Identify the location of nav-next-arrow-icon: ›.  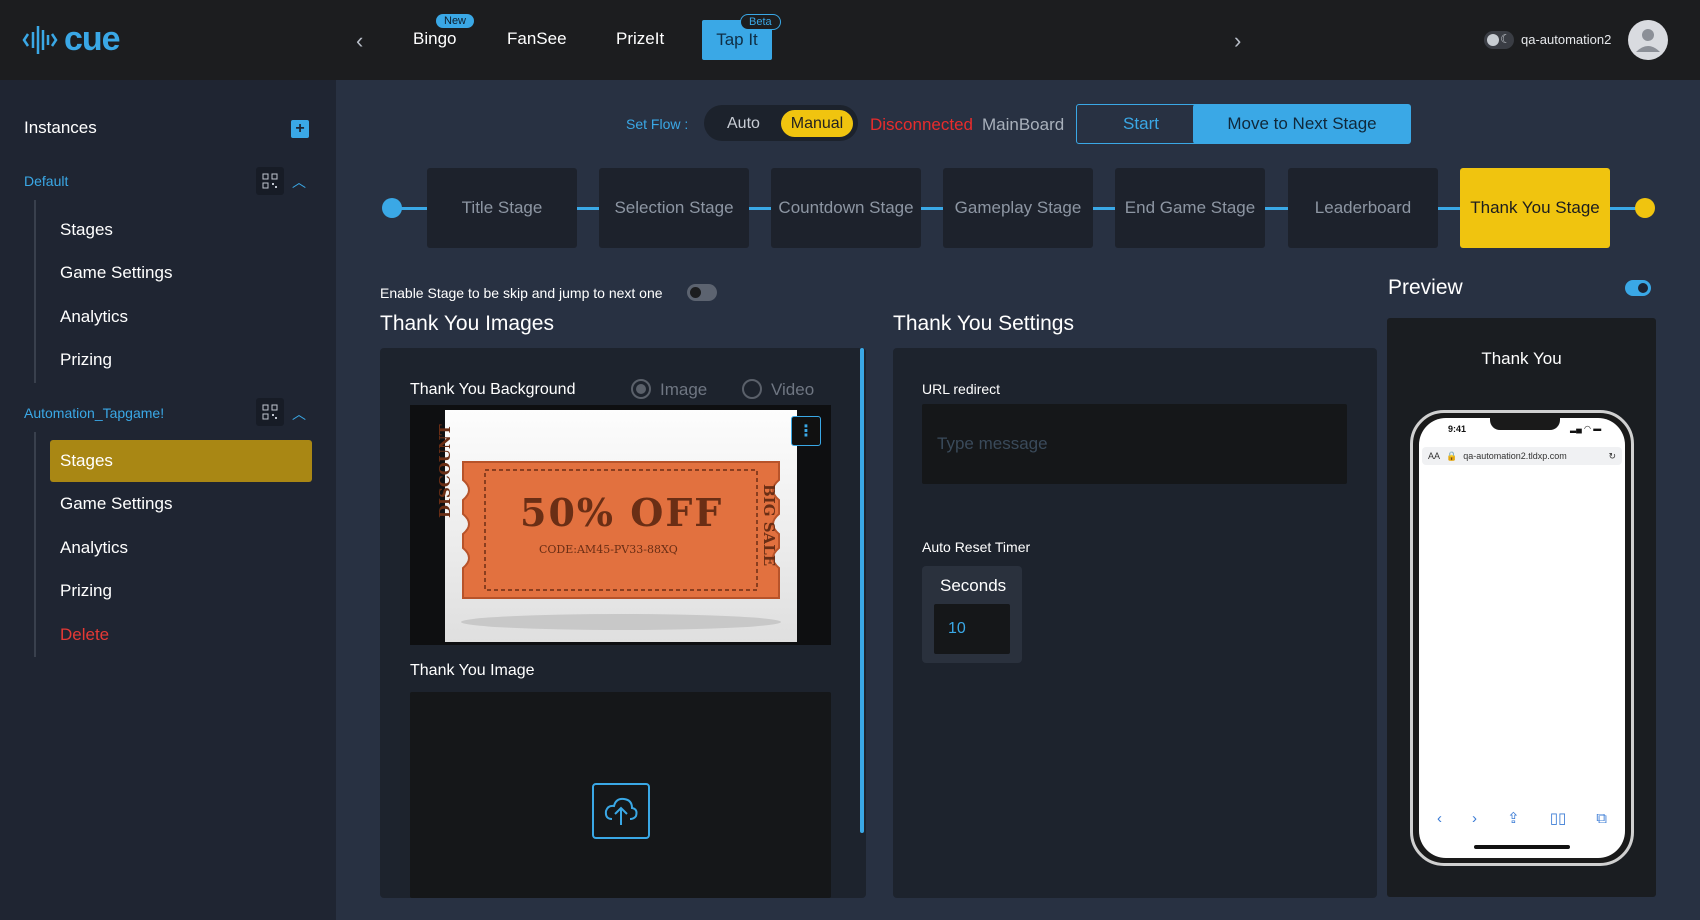
(1237, 41).